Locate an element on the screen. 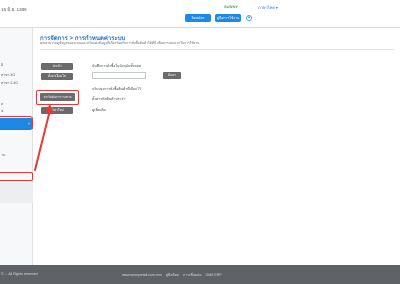  condition-button: ตั้งค่าเงื่อนไข is located at coordinates (57, 76).